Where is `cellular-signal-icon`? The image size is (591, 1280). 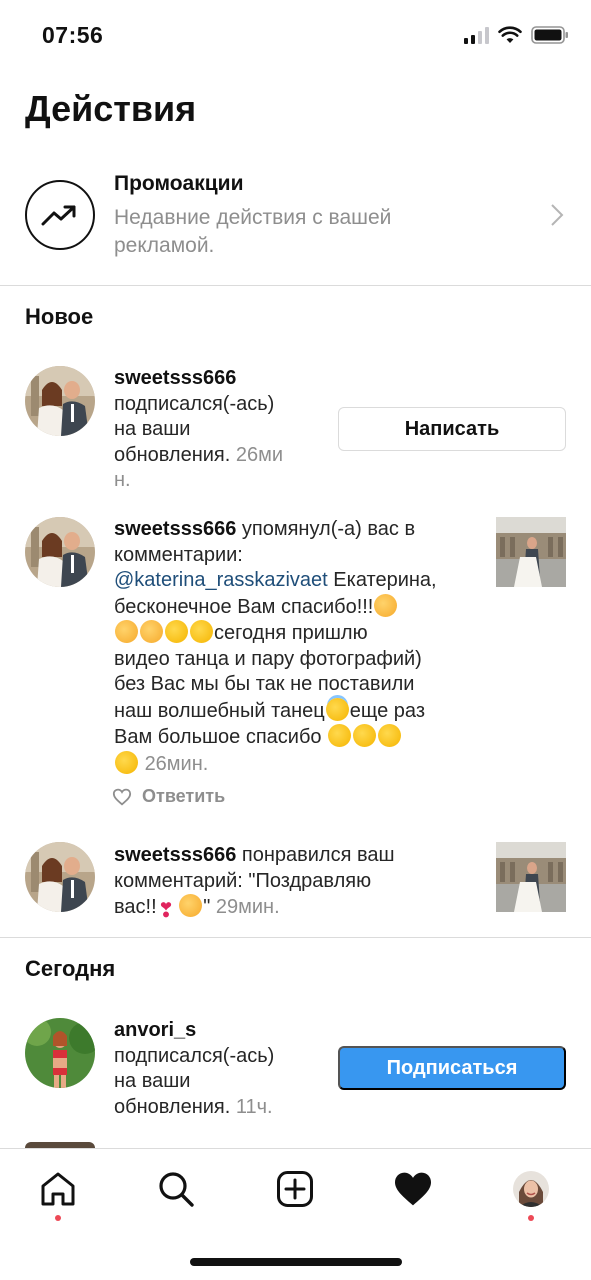 cellular-signal-icon is located at coordinates (476, 35).